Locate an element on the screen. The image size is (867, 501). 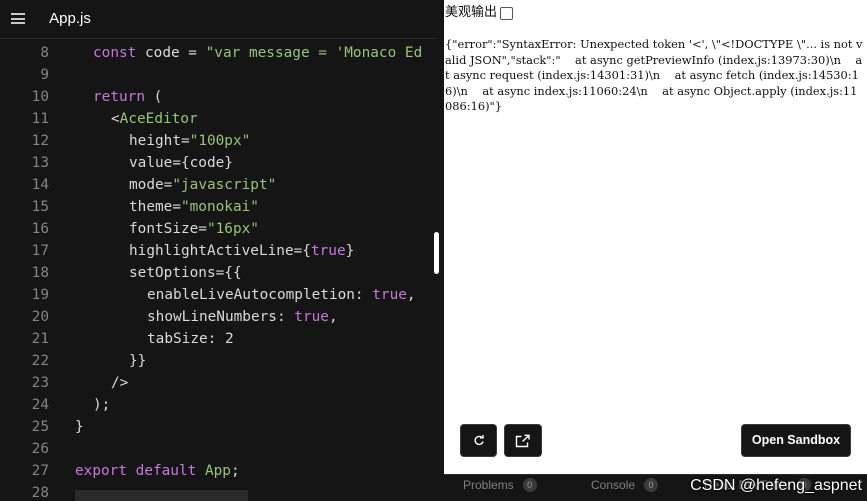
pretty-output-toggle: 美观输出 is located at coordinates (479, 13).